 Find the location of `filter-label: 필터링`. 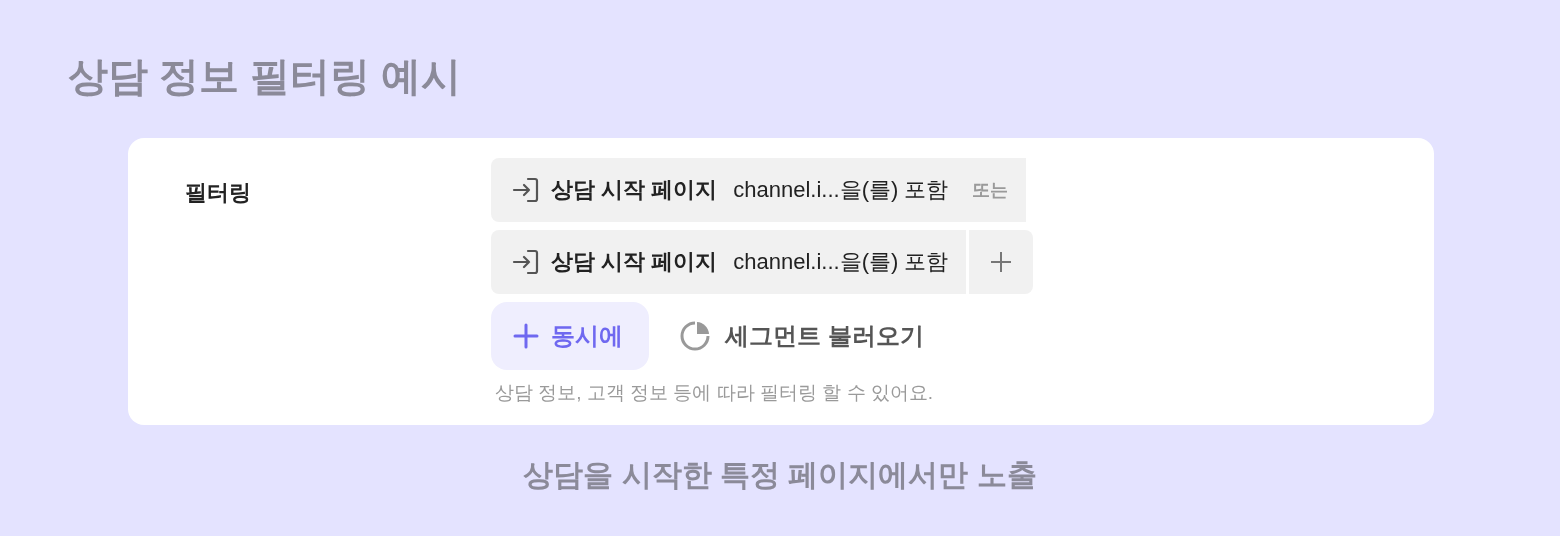

filter-label: 필터링 is located at coordinates (218, 193).